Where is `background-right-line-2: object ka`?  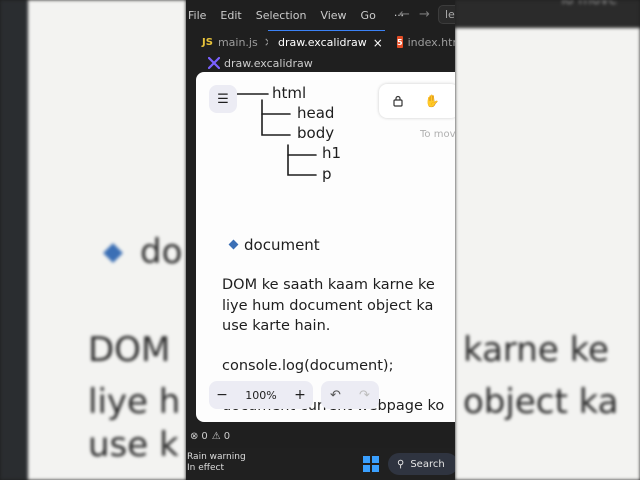 background-right-line-2: object ka is located at coordinates (541, 402).